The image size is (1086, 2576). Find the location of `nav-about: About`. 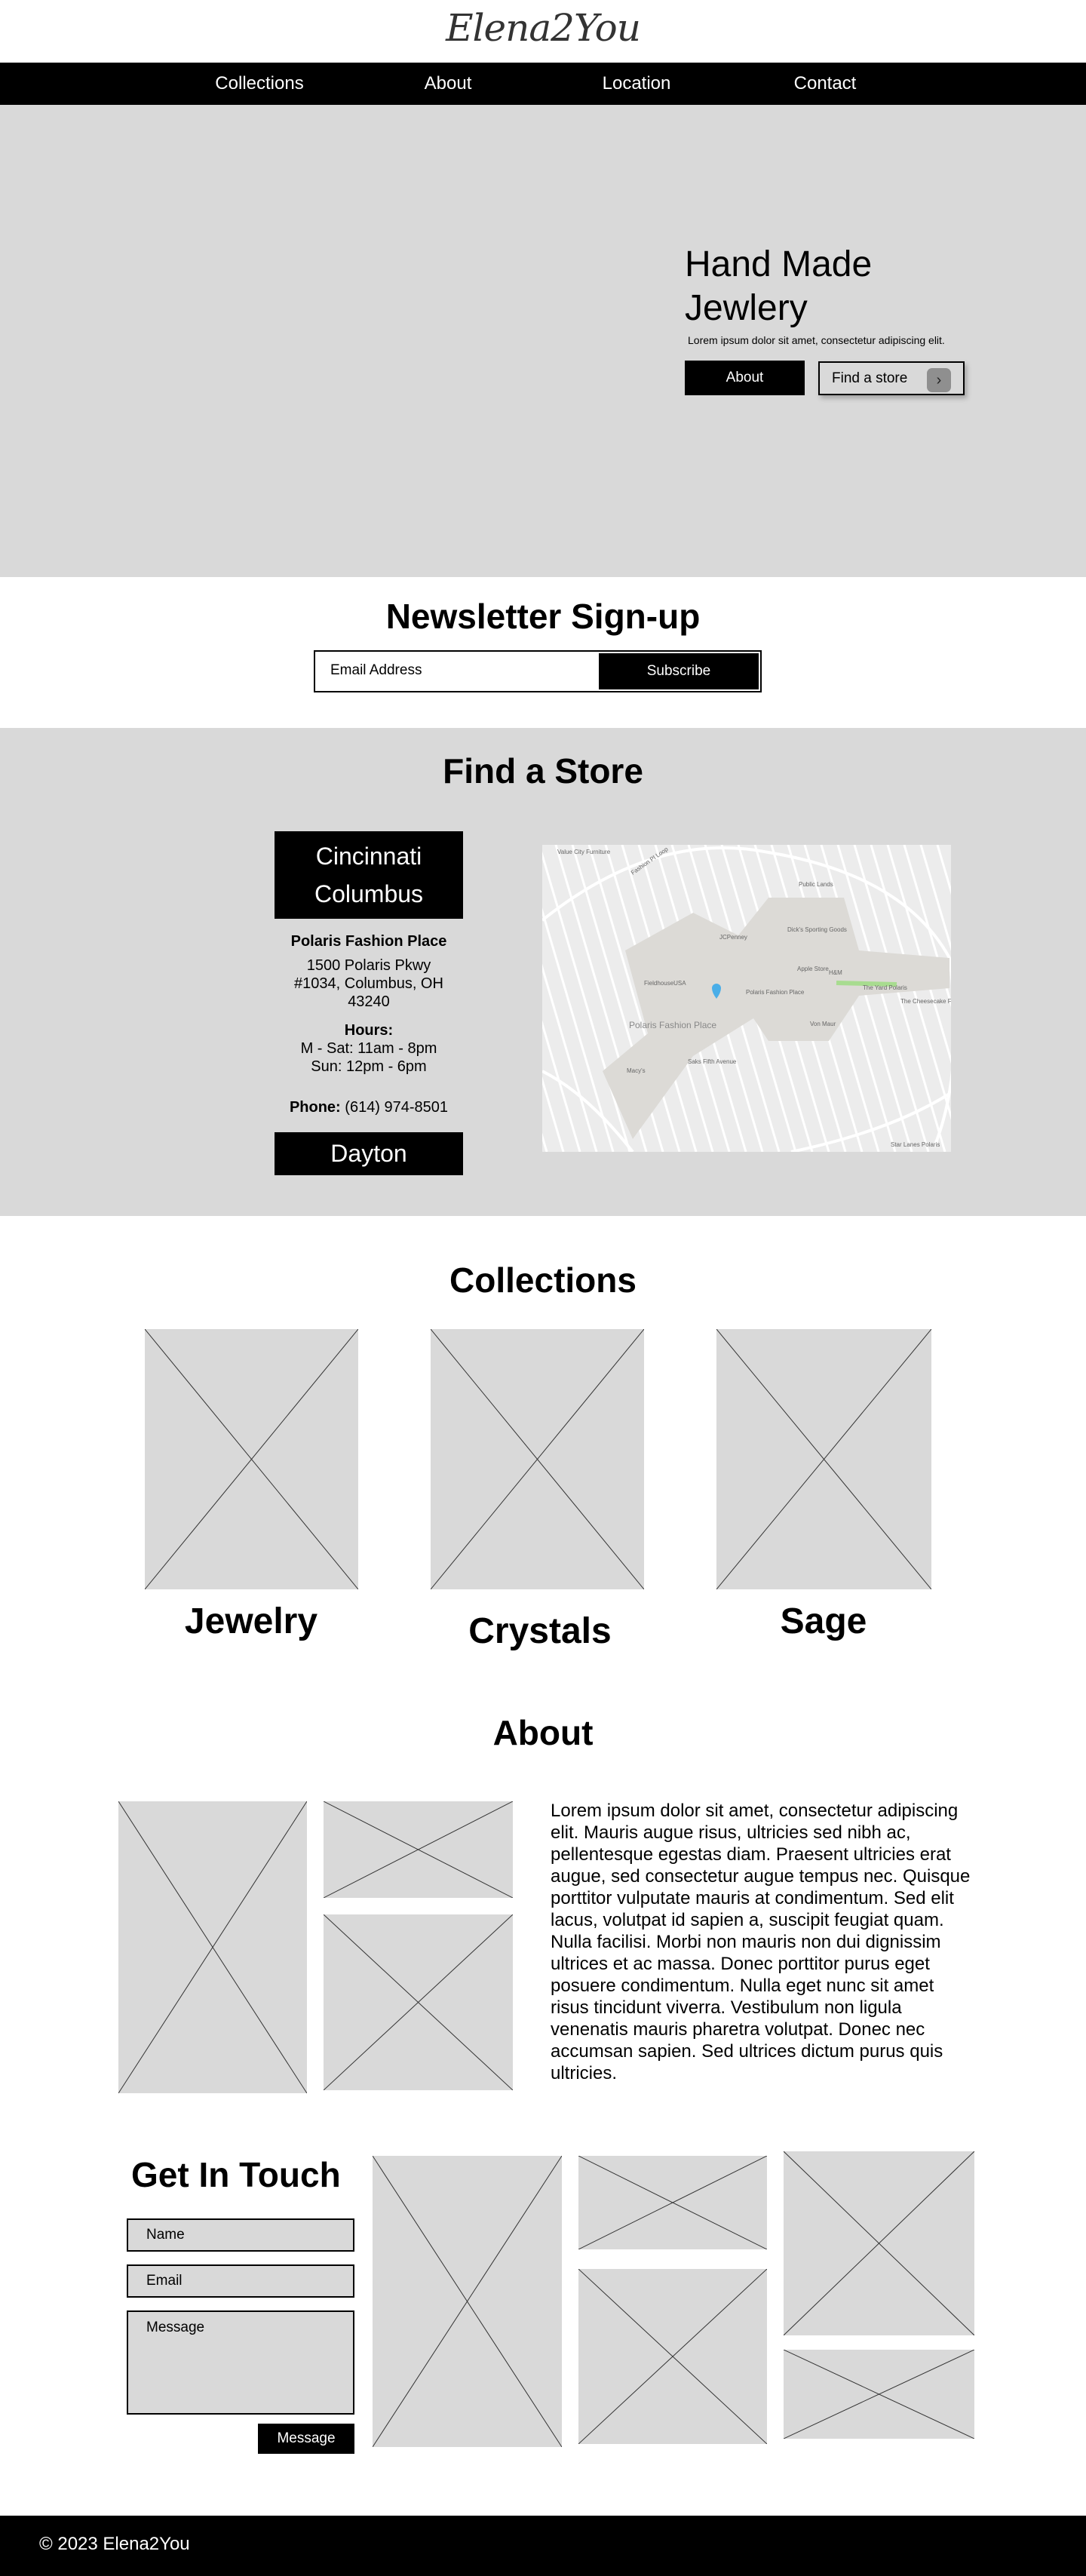

nav-about: About is located at coordinates (448, 83).